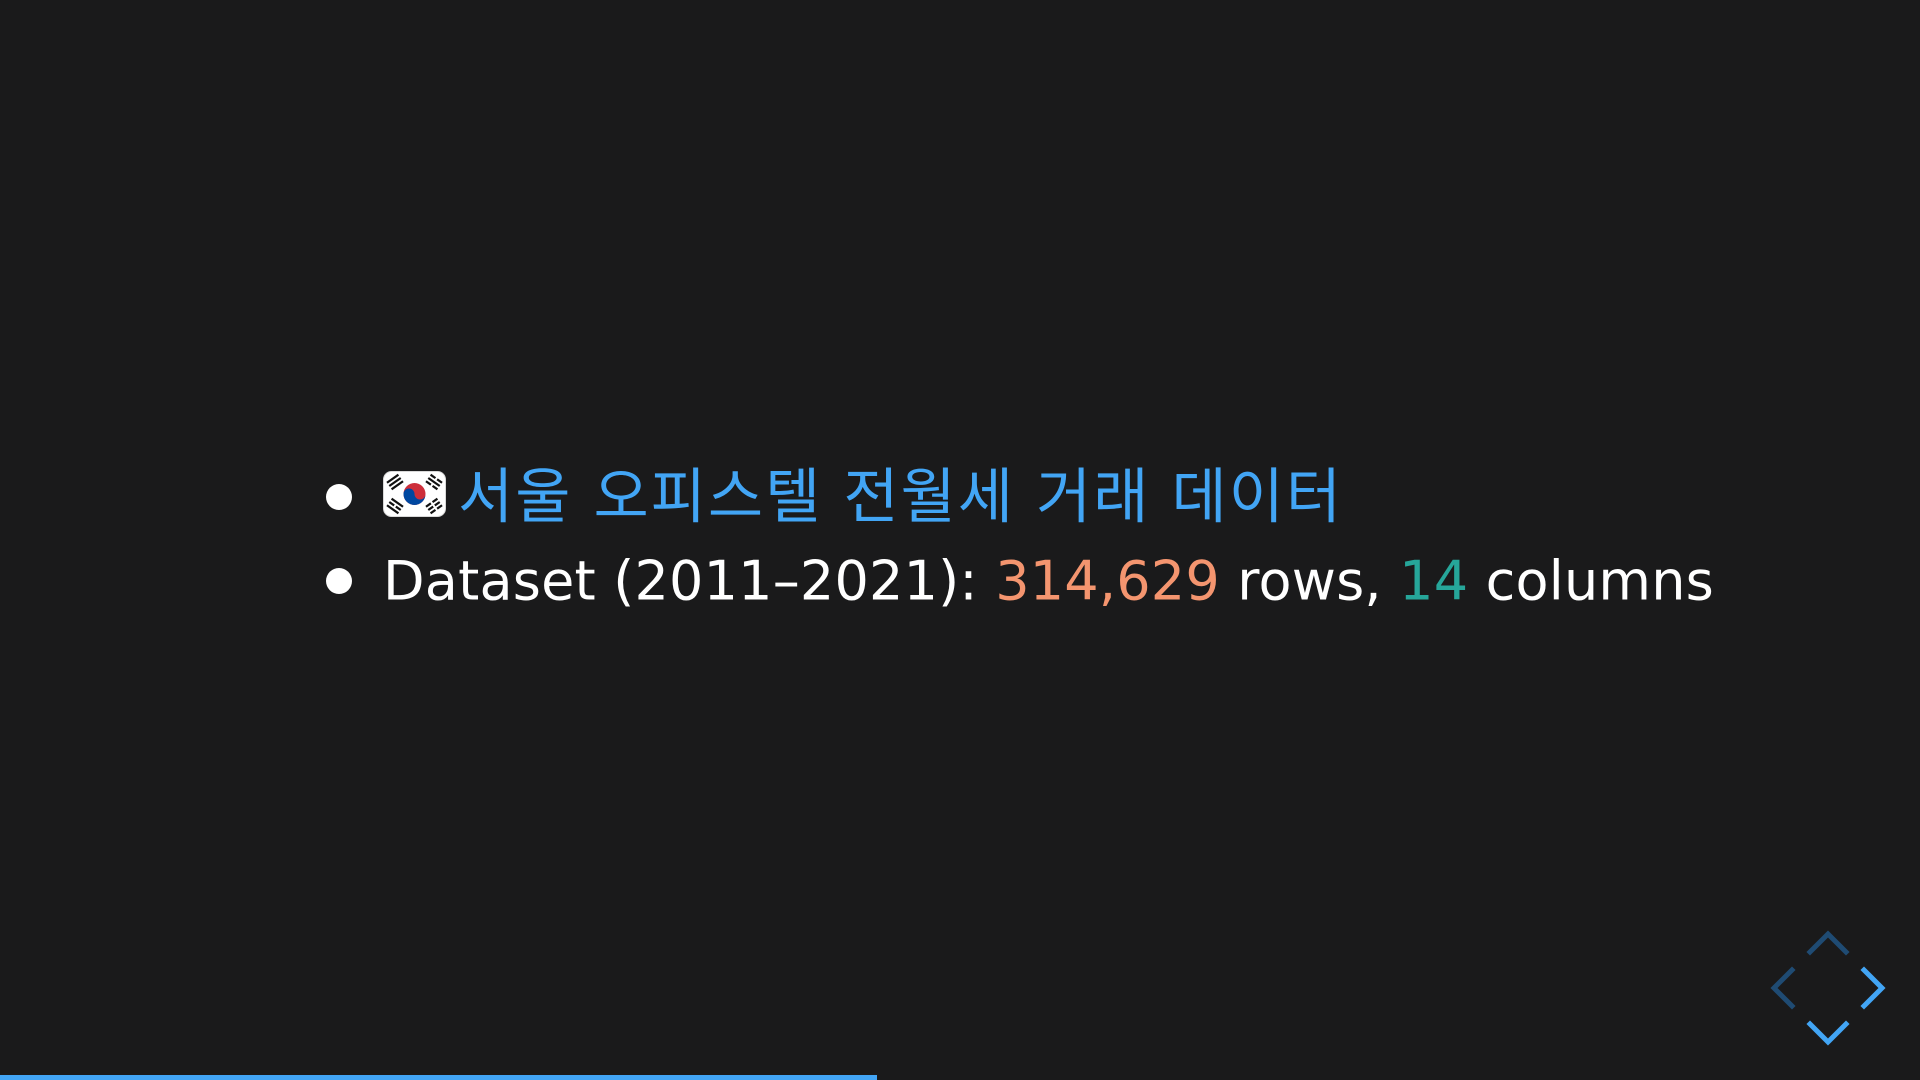 The height and width of the screenshot is (1080, 1920). Describe the element at coordinates (414, 493) in the screenshot. I see `south-korea-flag-icon` at that location.